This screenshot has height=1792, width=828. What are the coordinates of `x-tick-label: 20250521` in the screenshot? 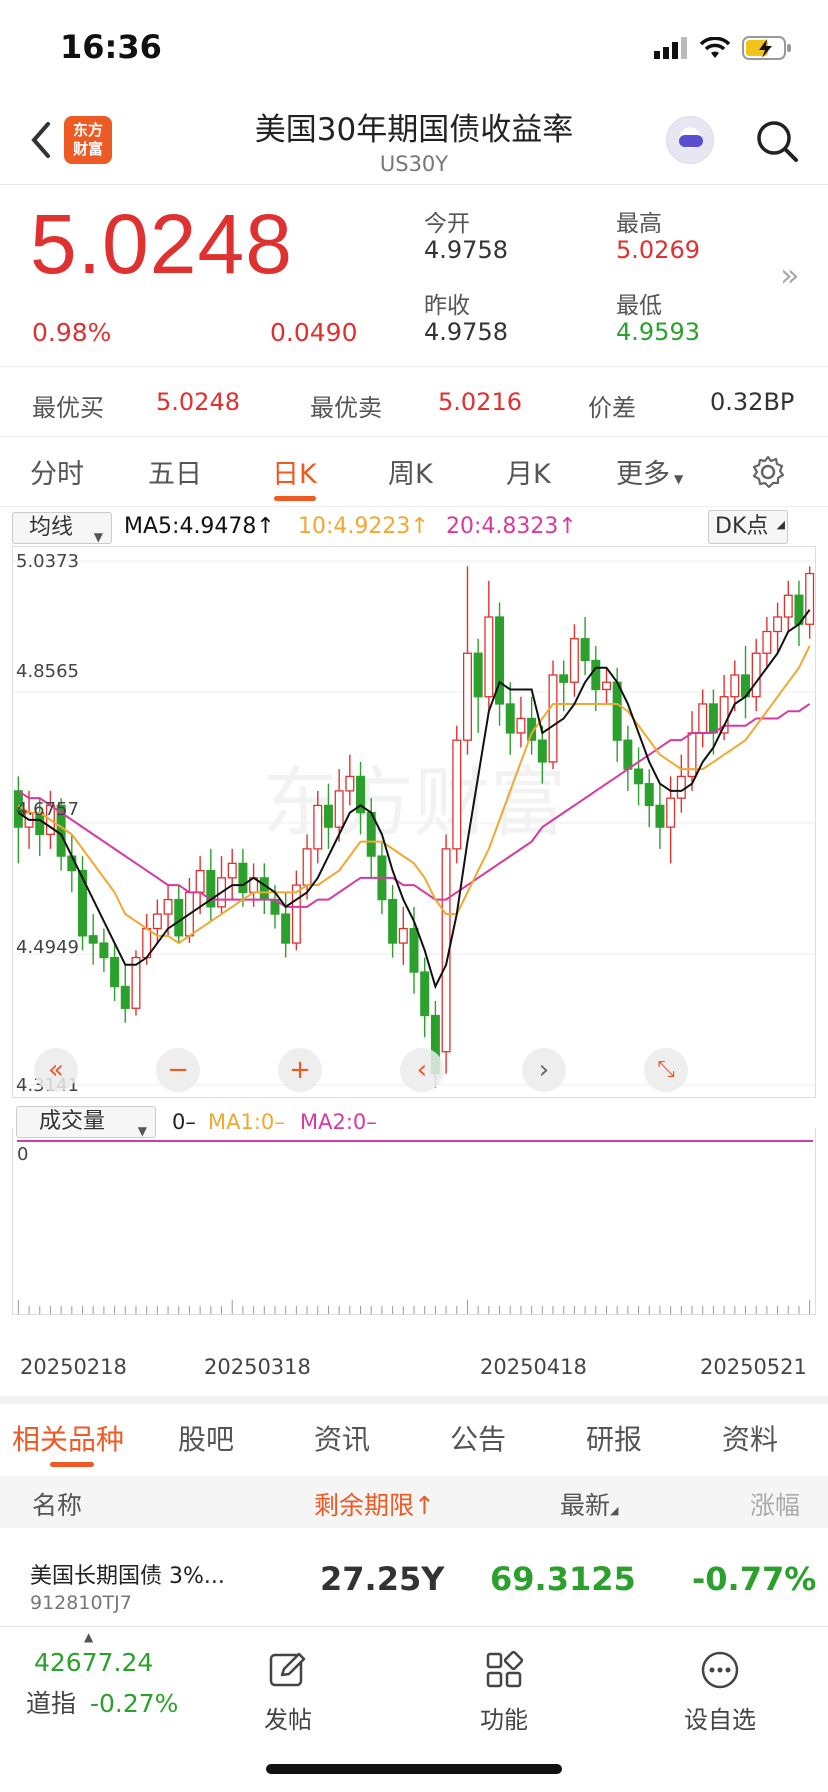 It's located at (753, 1367).